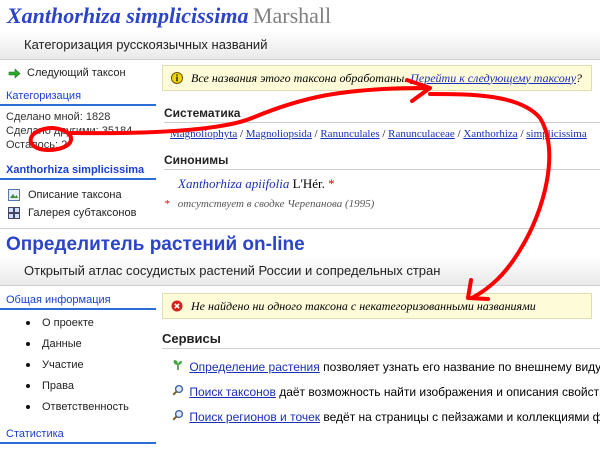 This screenshot has height=456, width=600. I want to click on taxon-author: Marshall, so click(292, 15).